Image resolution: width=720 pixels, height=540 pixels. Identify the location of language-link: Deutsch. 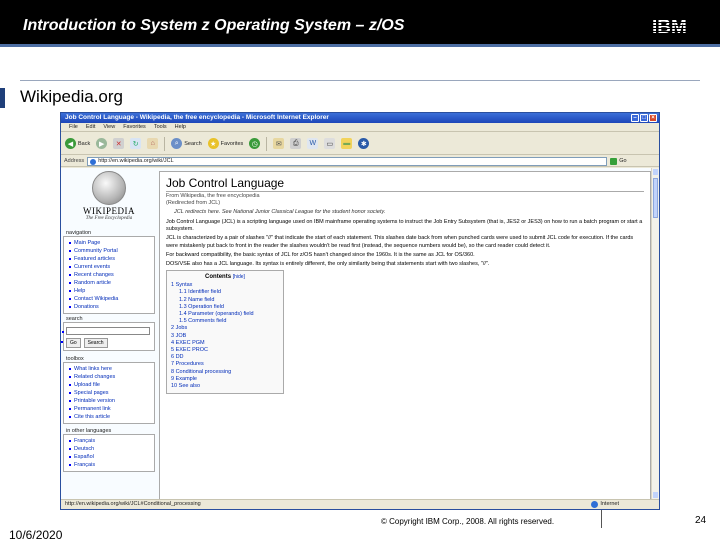
(110, 449).